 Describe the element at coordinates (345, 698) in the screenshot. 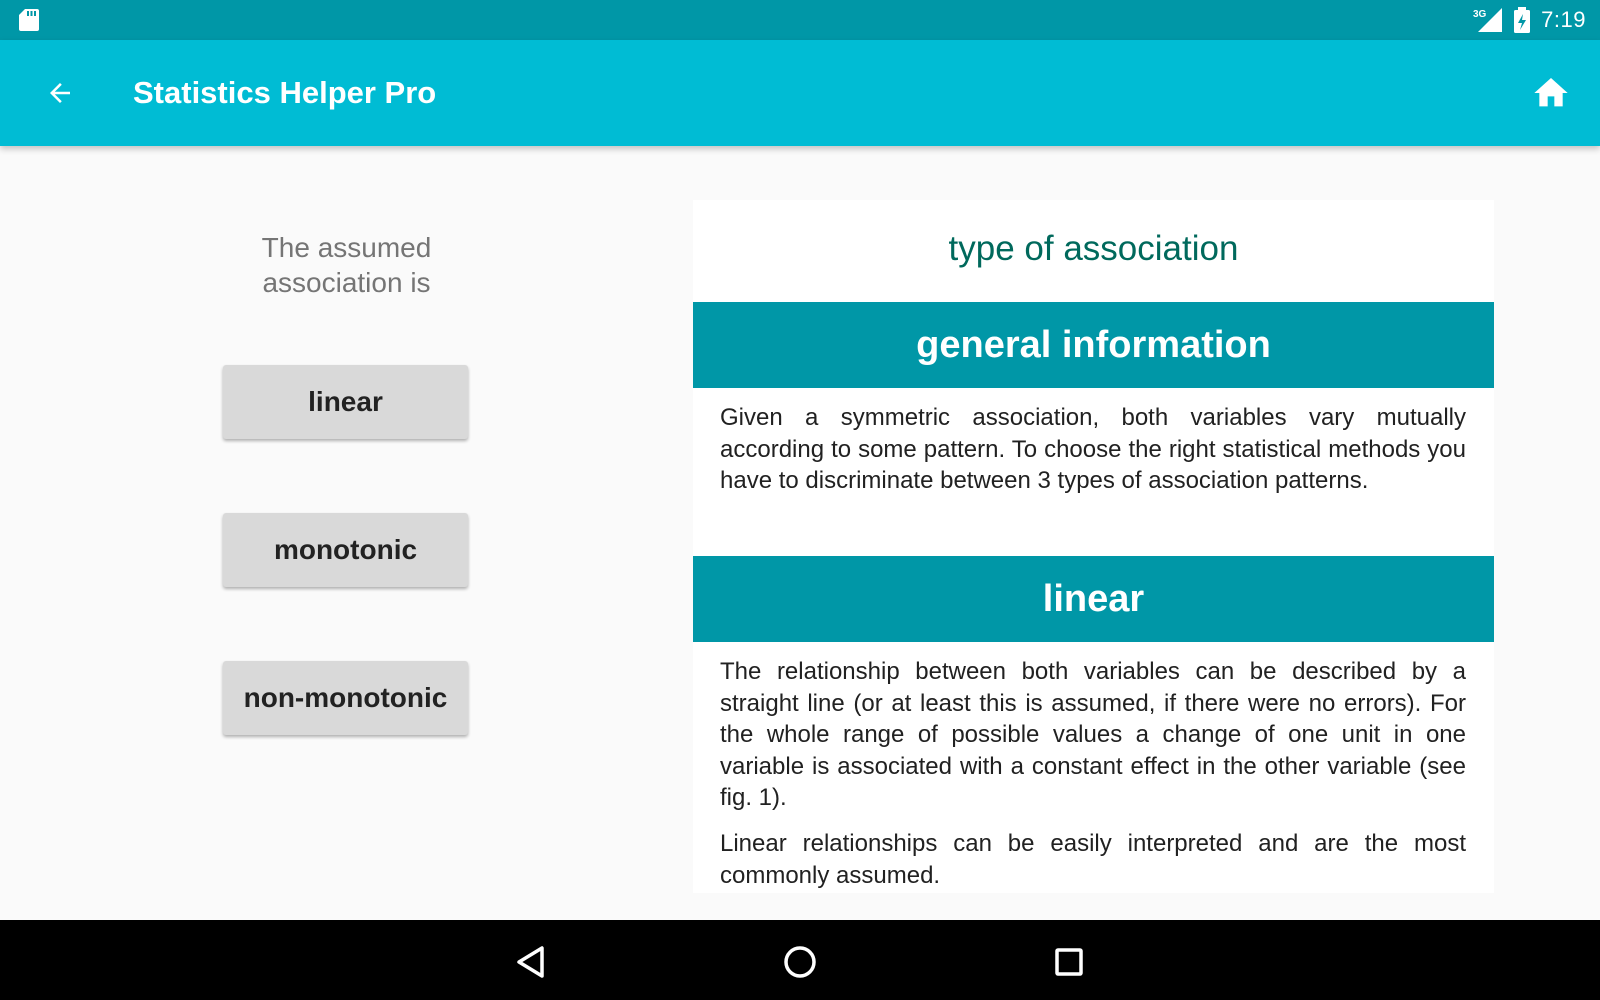

I see `non-monotonic-button: non-monotonic` at that location.